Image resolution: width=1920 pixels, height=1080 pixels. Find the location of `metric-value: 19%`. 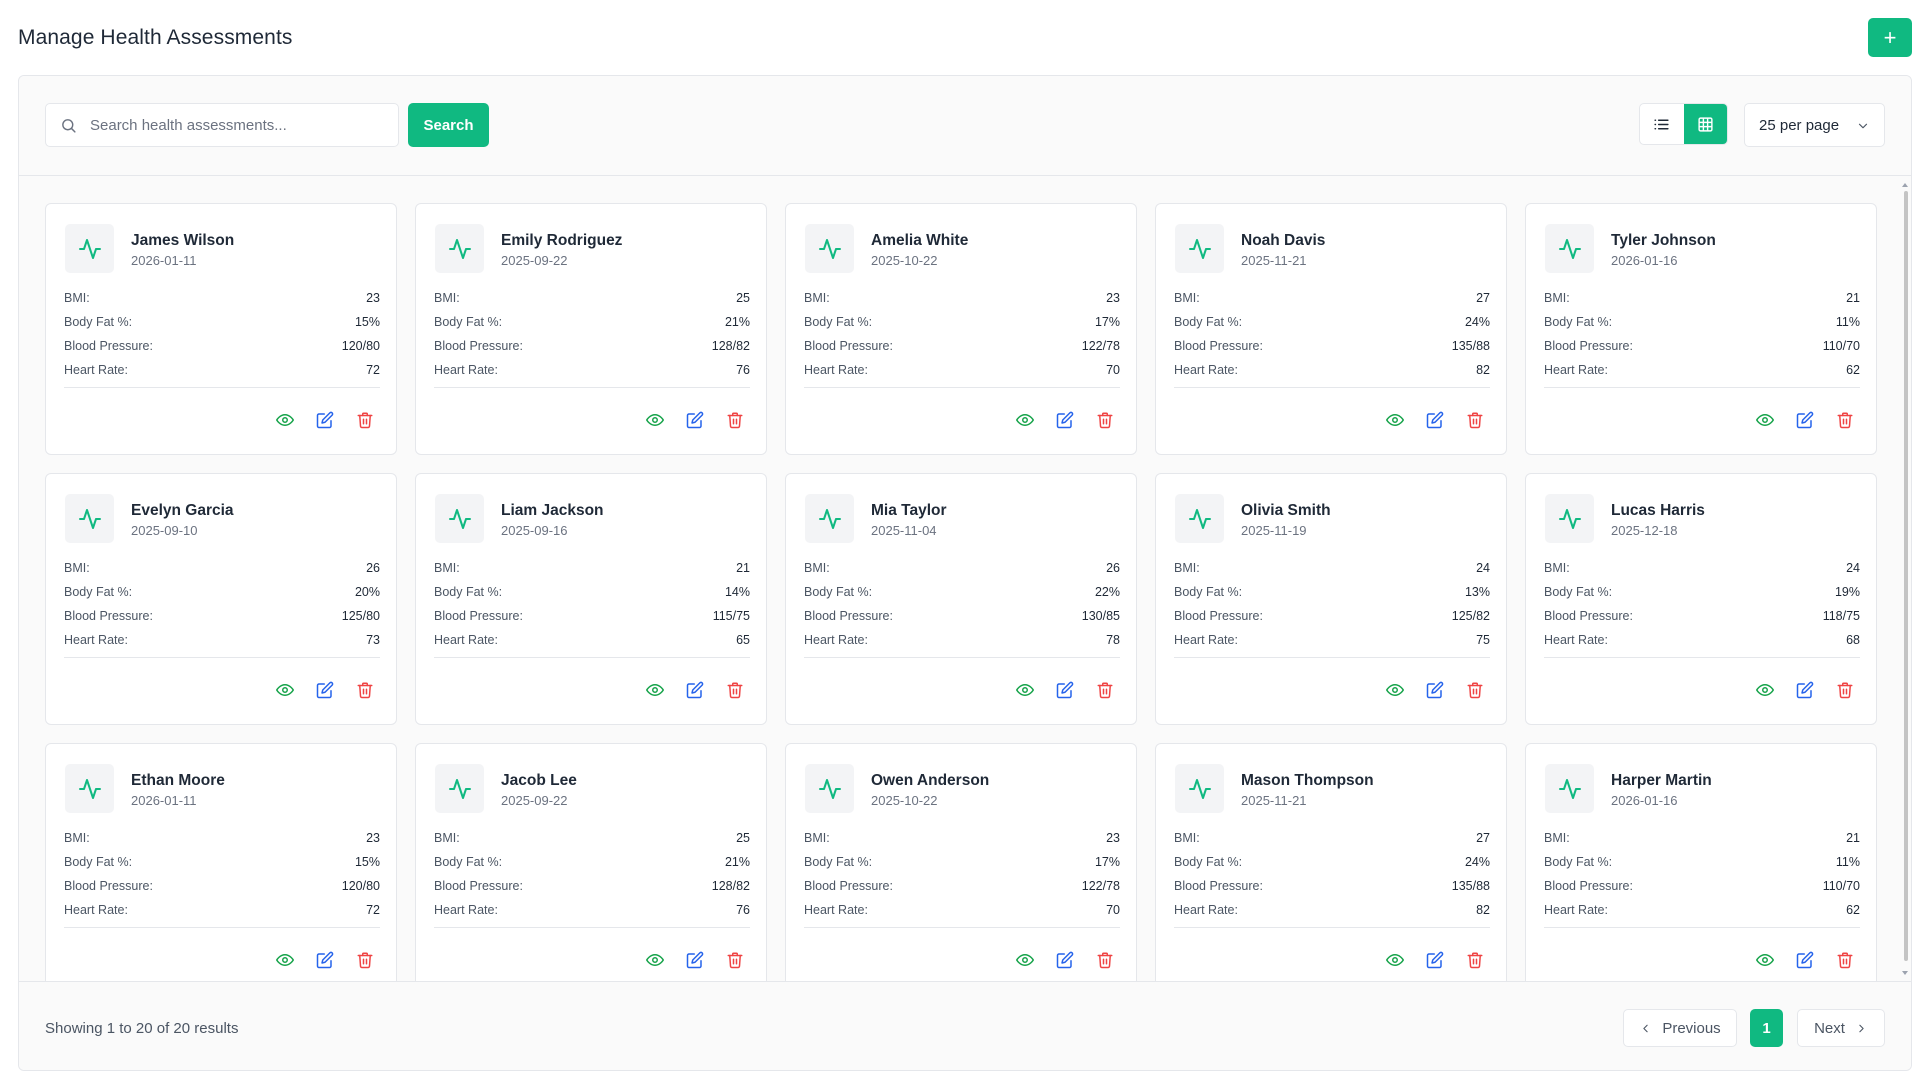

metric-value: 19% is located at coordinates (1847, 592).